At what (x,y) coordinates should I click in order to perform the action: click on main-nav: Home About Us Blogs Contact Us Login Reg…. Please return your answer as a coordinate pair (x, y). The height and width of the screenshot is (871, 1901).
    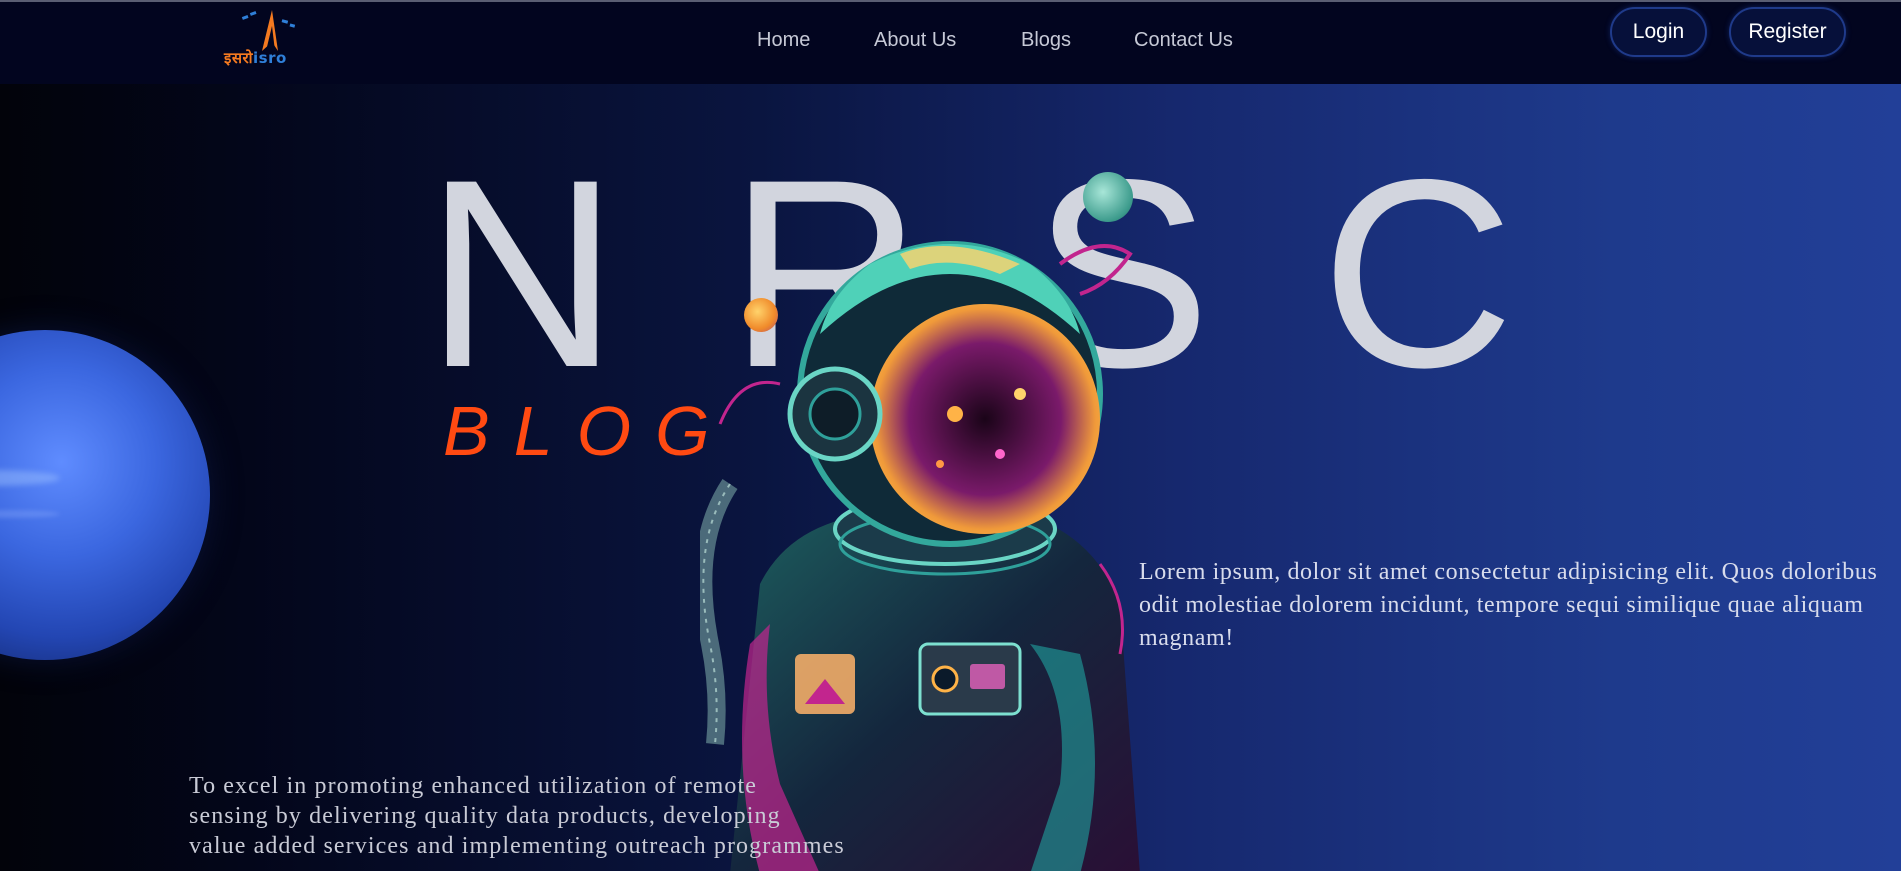
    Looking at the image, I should click on (950, 43).